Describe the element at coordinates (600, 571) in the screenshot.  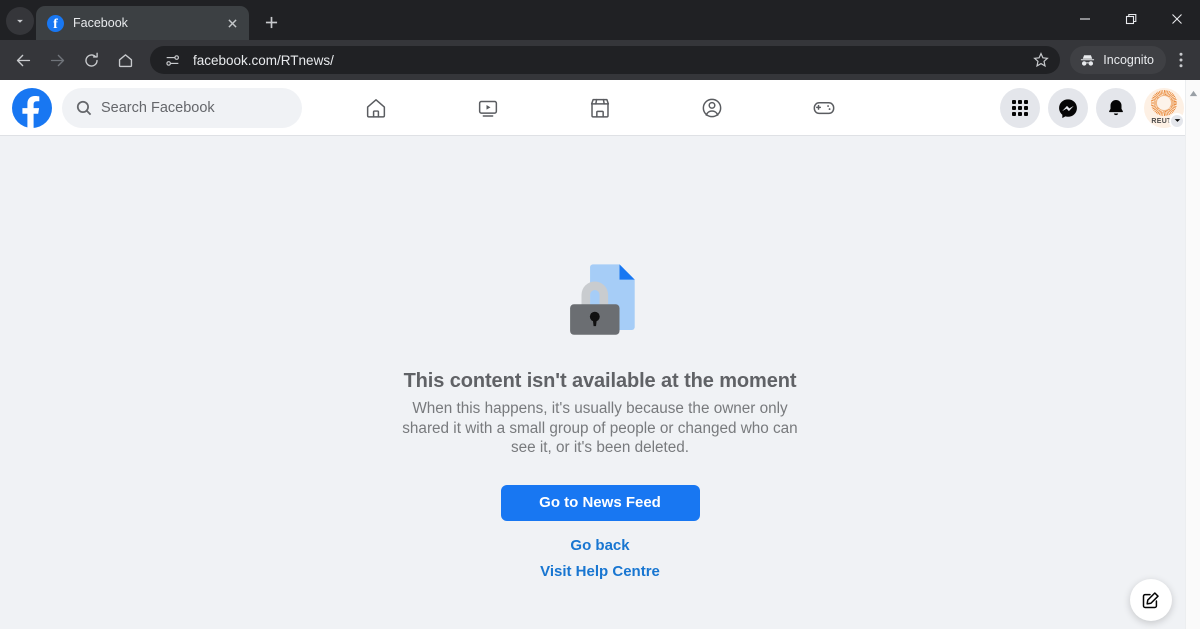
I see `visit-help-centre-link: Visit Help Centre` at that location.